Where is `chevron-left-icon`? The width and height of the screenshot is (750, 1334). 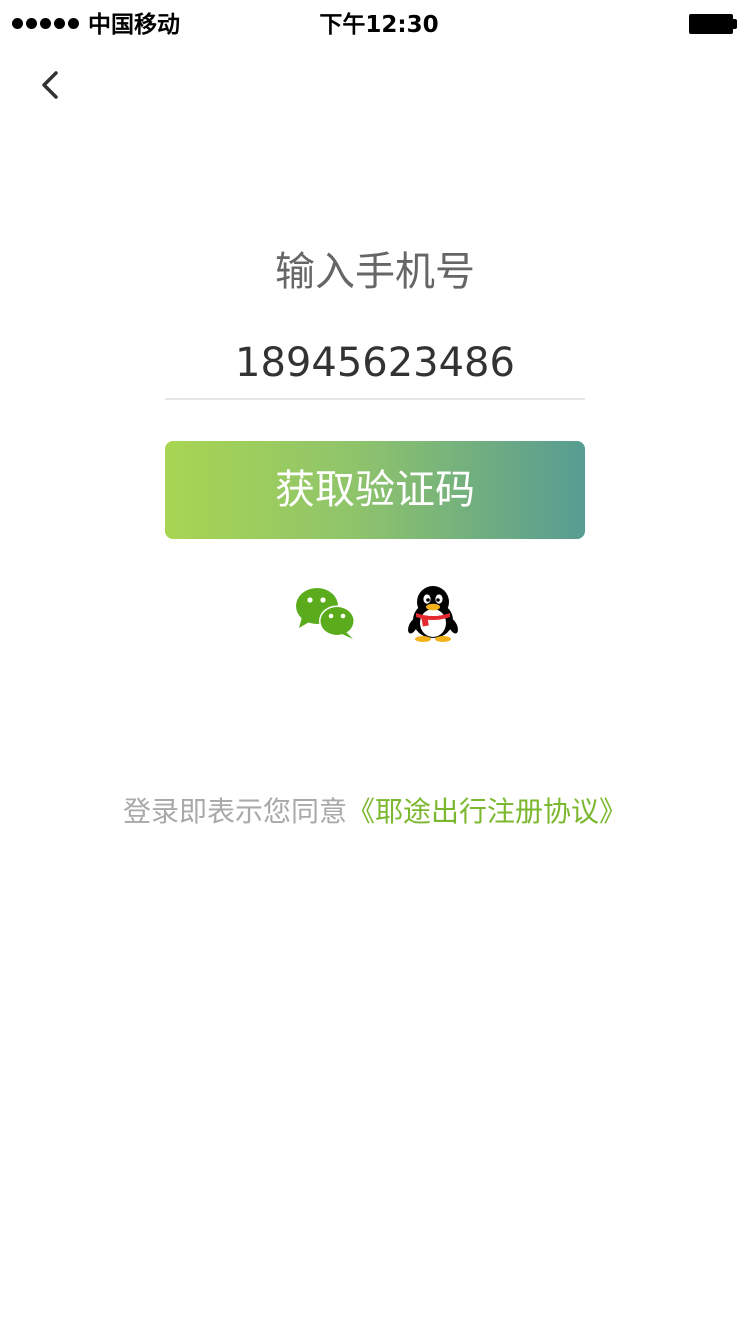 chevron-left-icon is located at coordinates (50, 85).